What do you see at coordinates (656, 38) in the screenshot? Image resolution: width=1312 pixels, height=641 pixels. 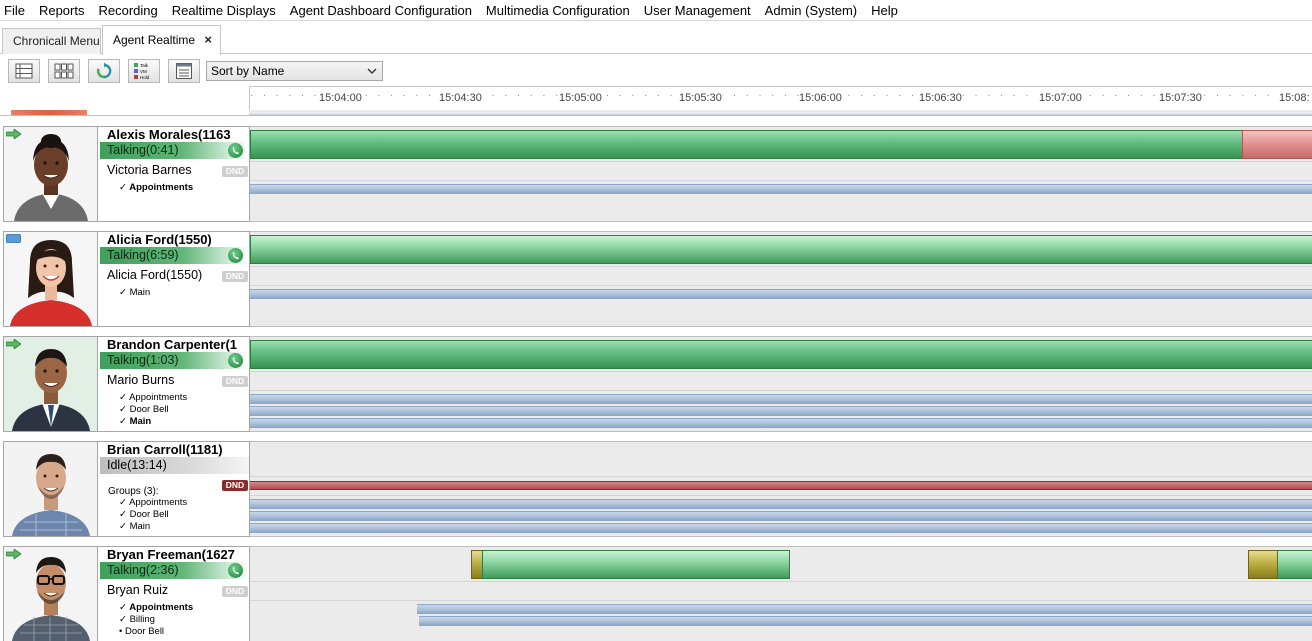 I see `tab-bar: Chronicall Menu Agent Realtime ×` at bounding box center [656, 38].